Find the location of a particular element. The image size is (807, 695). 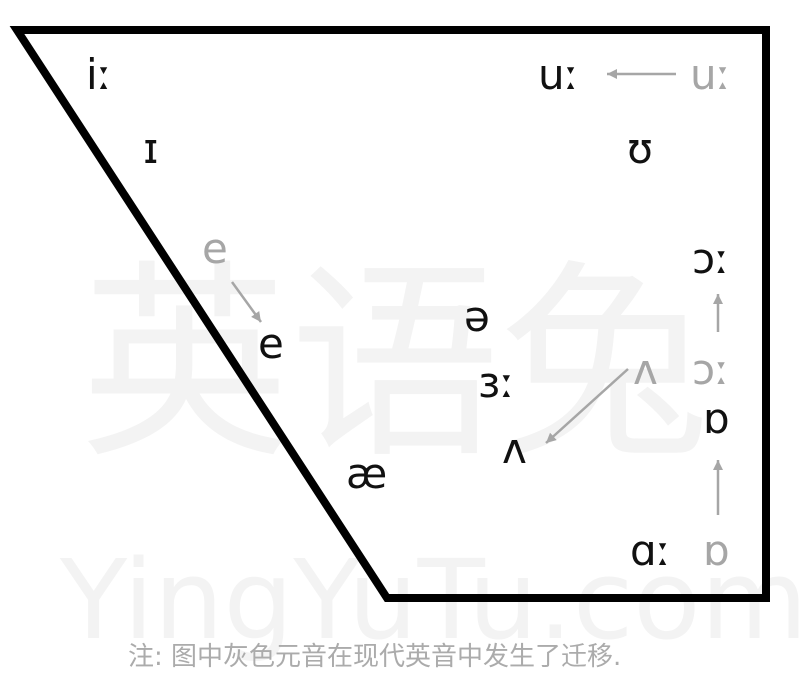

vowel-short-u: ʊ is located at coordinates (640, 148).